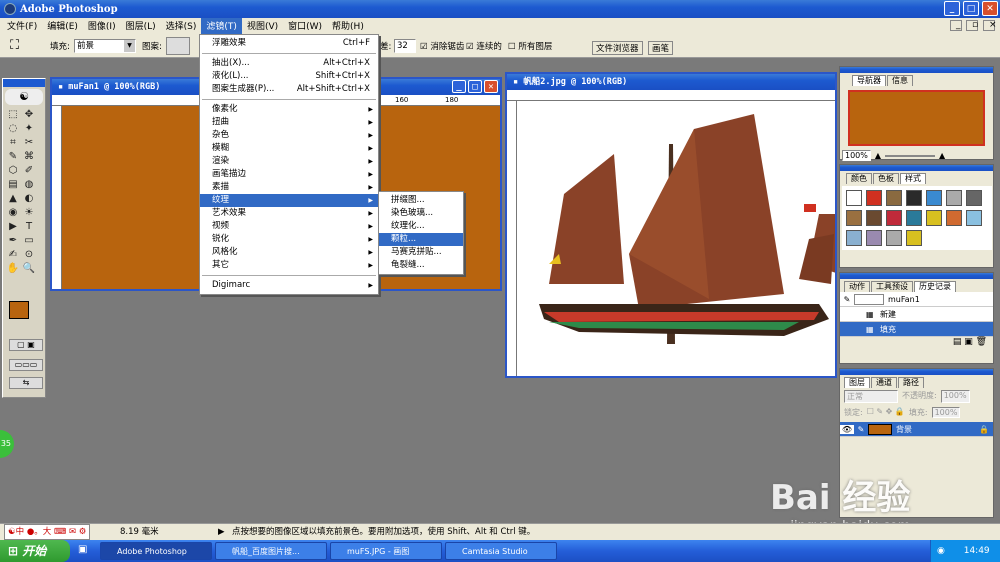 The width and height of the screenshot is (1000, 562). Describe the element at coordinates (19, 310) in the screenshot. I see `foreground-color-swatch` at that location.